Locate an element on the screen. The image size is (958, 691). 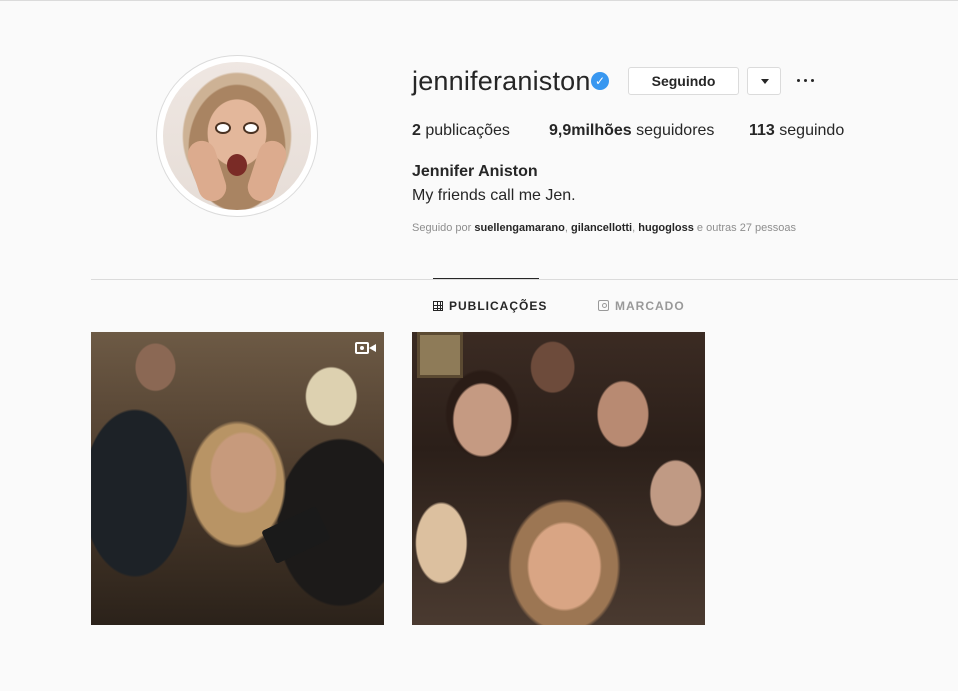
tab-marcado: MARCADO is located at coordinates (641, 306).